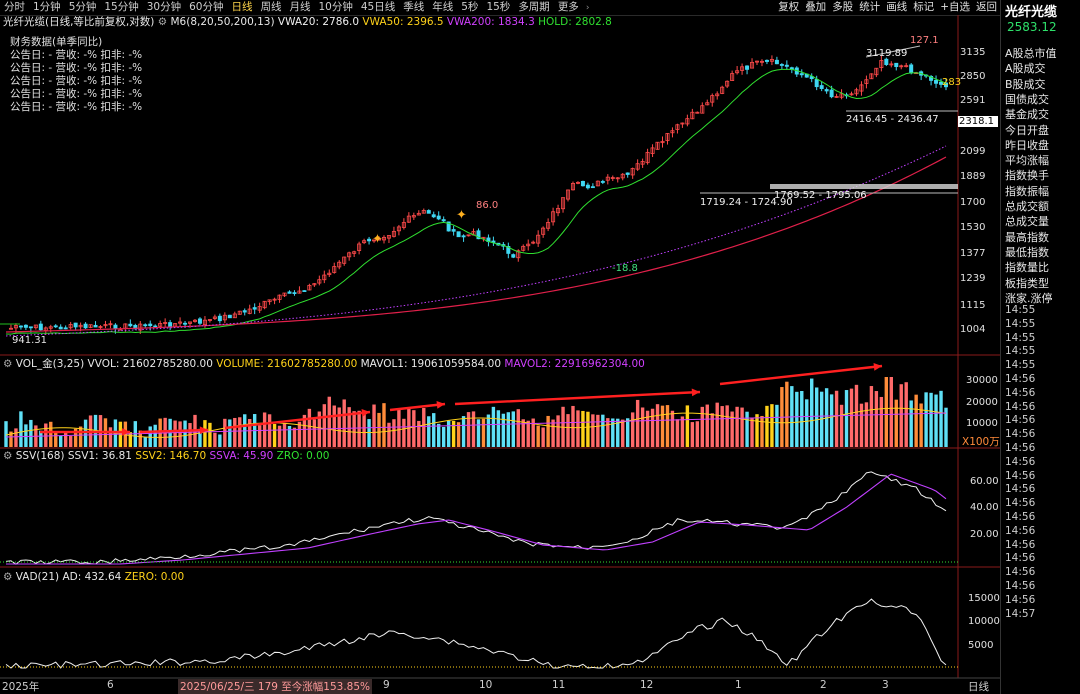 This screenshot has height=694, width=1080. Describe the element at coordinates (1027, 237) in the screenshot. I see `side-menu-item: 最高指数` at that location.